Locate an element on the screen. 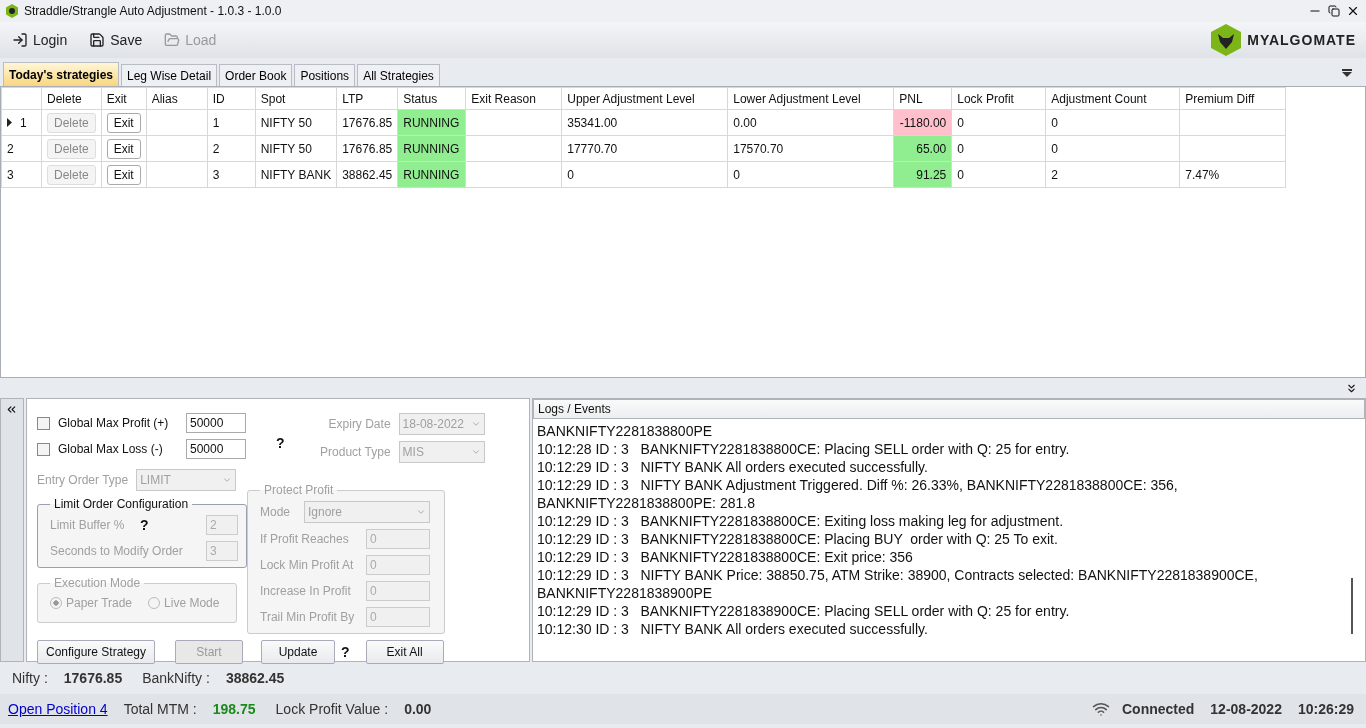 This screenshot has height=728, width=1366. log-line: 10:12:28 ID : 3 BANKNIFTY2281838800CE: Placing SELL order with Q: 25 for entry. is located at coordinates (804, 449).